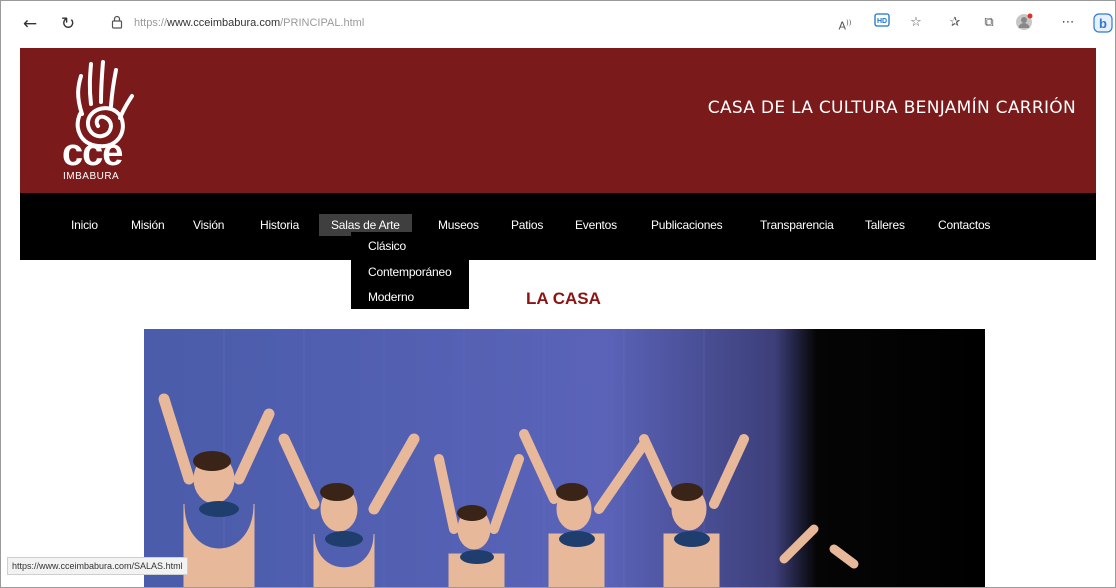 The width and height of the screenshot is (1116, 588). I want to click on refresh-icon: ↻, so click(68, 24).